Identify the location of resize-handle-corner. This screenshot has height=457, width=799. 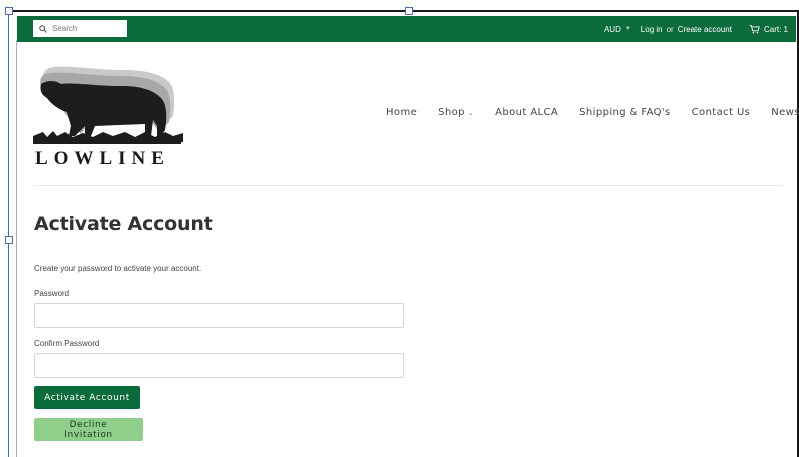
(9, 11).